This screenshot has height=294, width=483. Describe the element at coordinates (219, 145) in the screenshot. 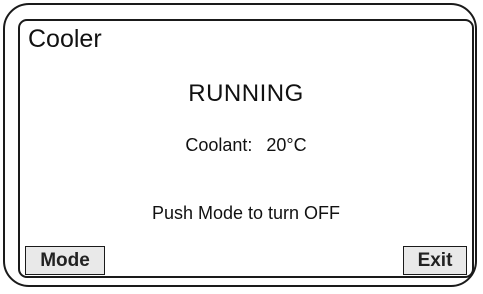

I see `coolant-label: Coolant:` at that location.